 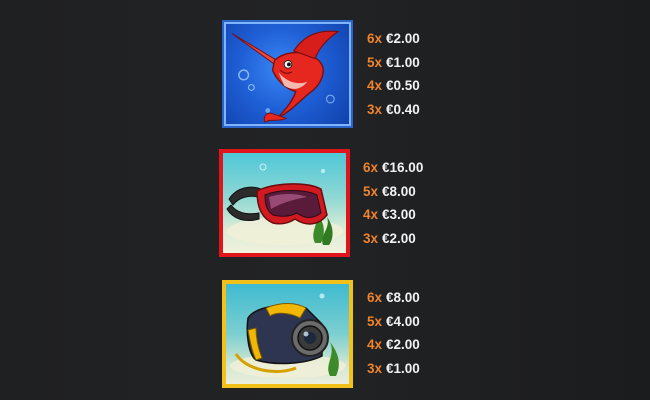 I want to click on payout-line: 4x €0.50, so click(x=393, y=86).